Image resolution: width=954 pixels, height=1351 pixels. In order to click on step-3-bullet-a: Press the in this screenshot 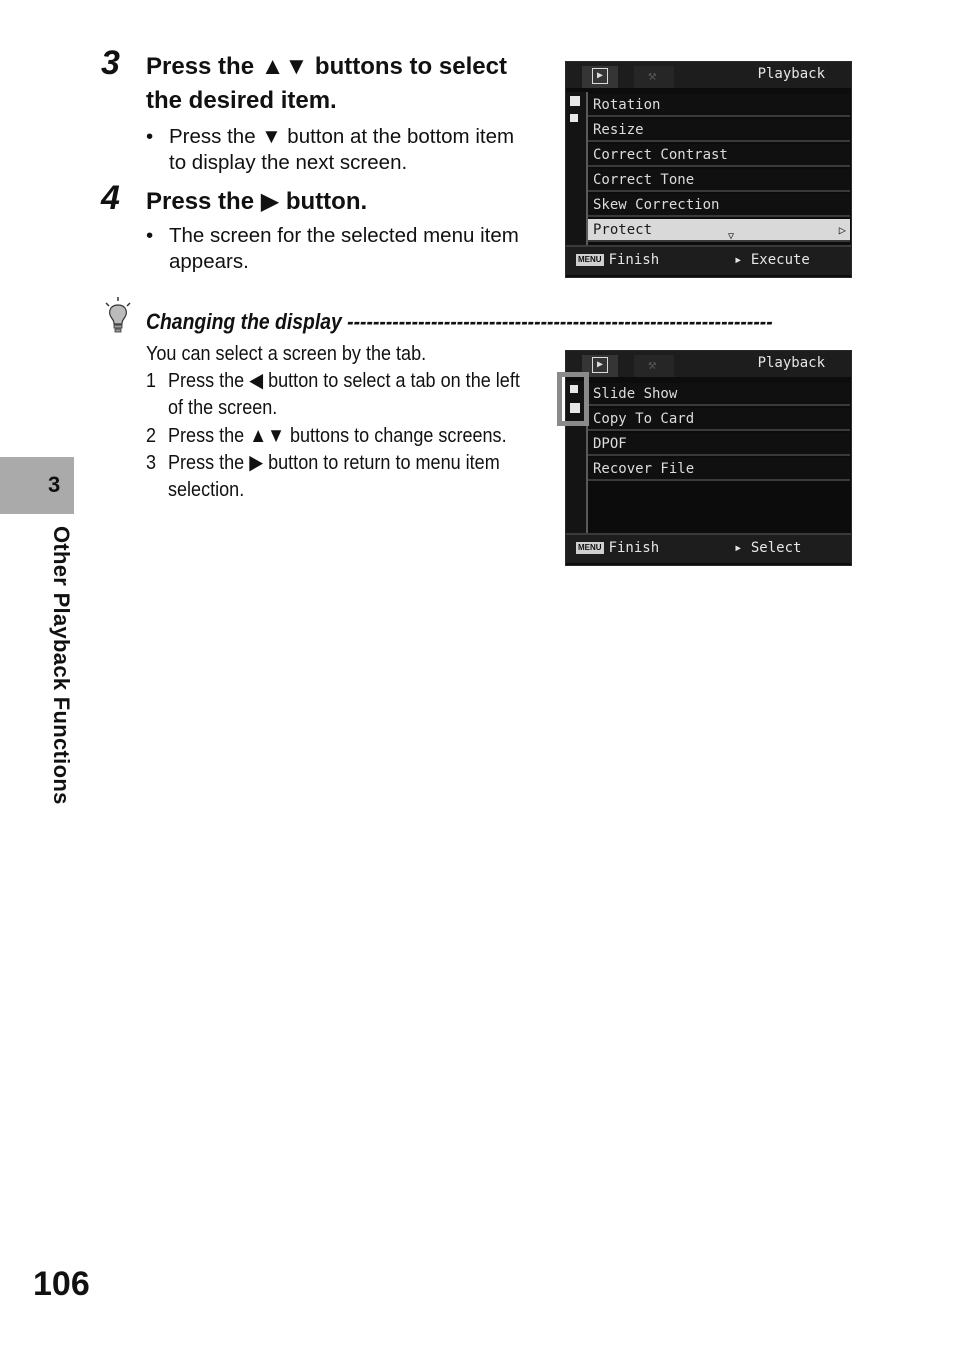, I will do `click(215, 136)`.